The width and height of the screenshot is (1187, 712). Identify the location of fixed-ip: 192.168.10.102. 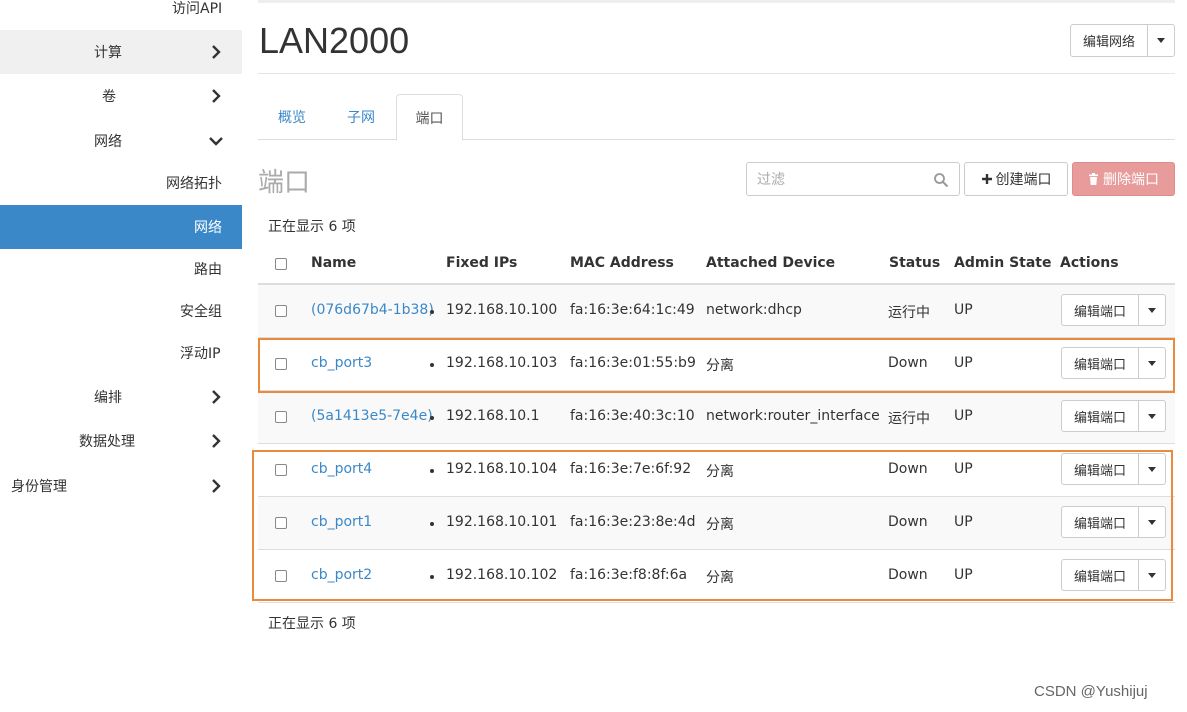
(502, 575).